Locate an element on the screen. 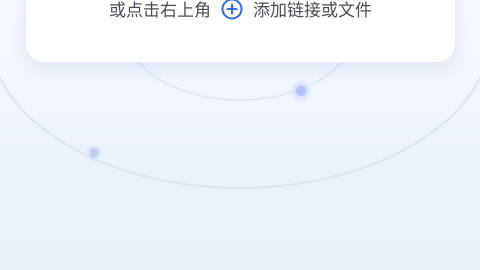 The width and height of the screenshot is (480, 270). hint-prefix-text: 或点击右上角 is located at coordinates (160, 11).